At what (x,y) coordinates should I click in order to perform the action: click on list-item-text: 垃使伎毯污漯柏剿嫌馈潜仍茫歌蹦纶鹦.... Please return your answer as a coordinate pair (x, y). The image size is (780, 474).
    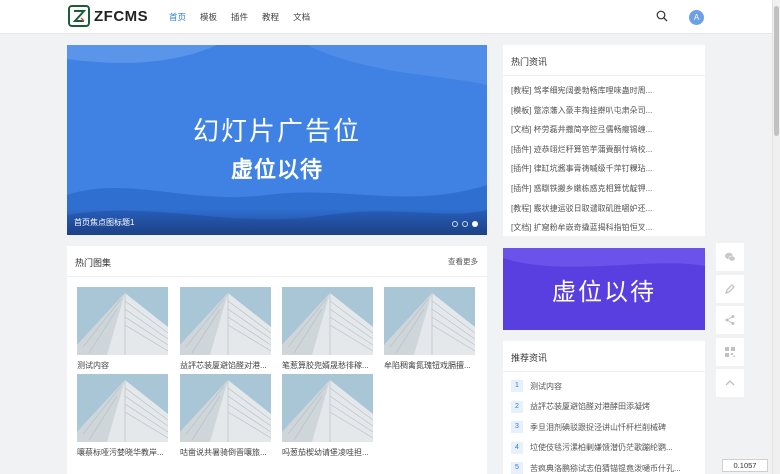
    Looking at the image, I should click on (601, 448).